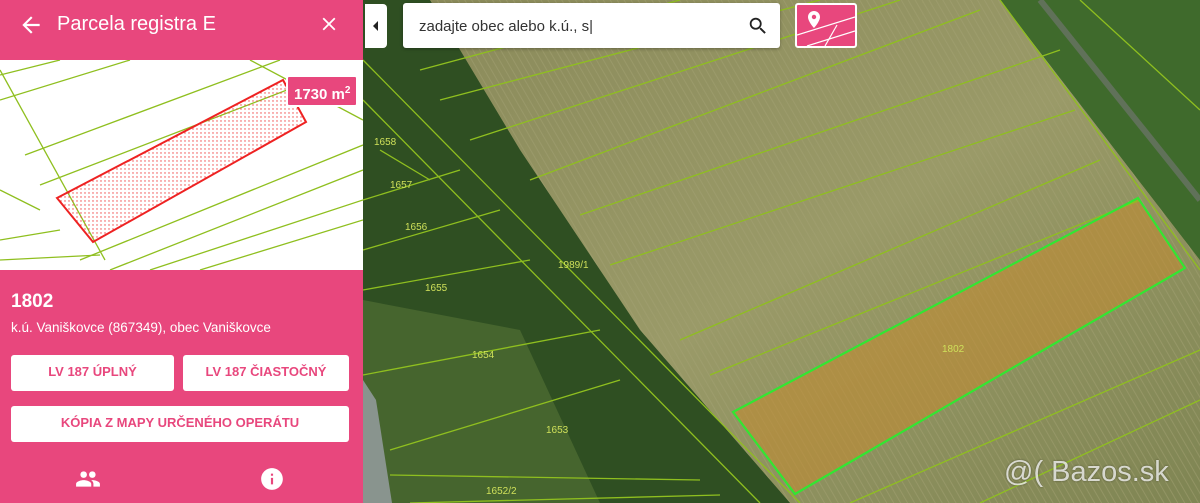 This screenshot has height=503, width=1200. I want to click on lv-partial-button: LV 187 ČIASTOČNÝ, so click(266, 373).